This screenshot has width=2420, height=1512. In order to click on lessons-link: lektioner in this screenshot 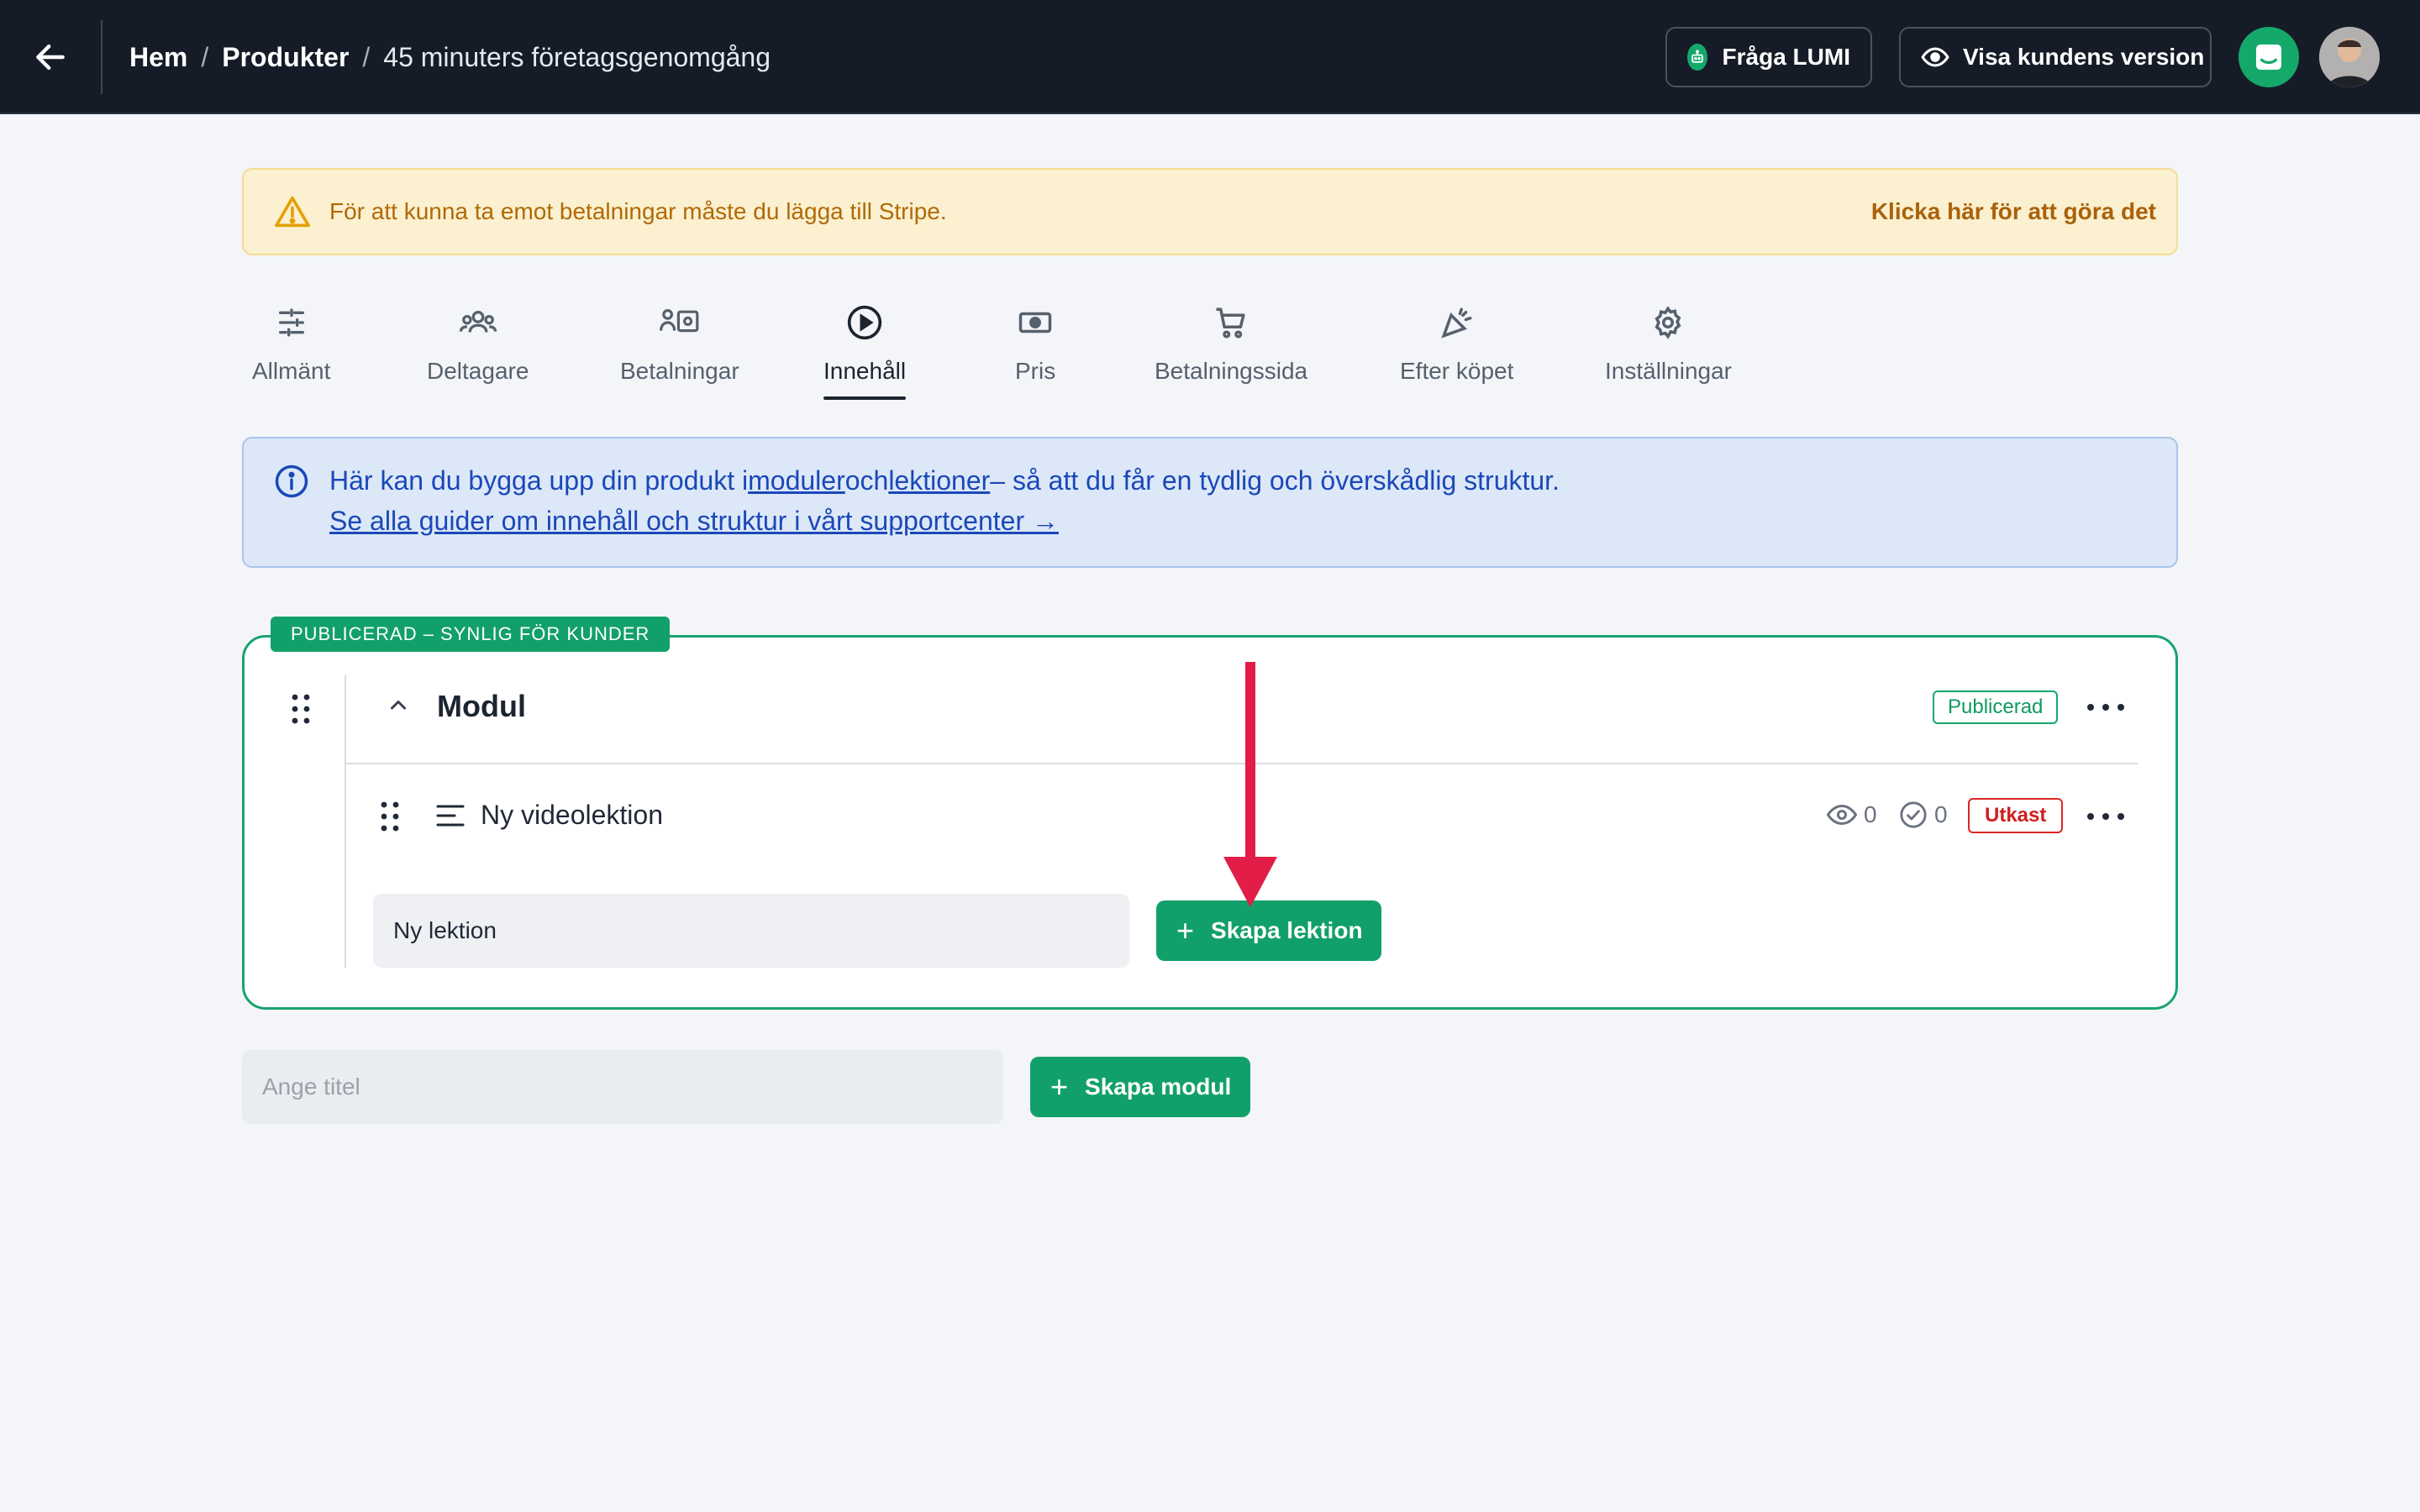, I will do `click(939, 480)`.